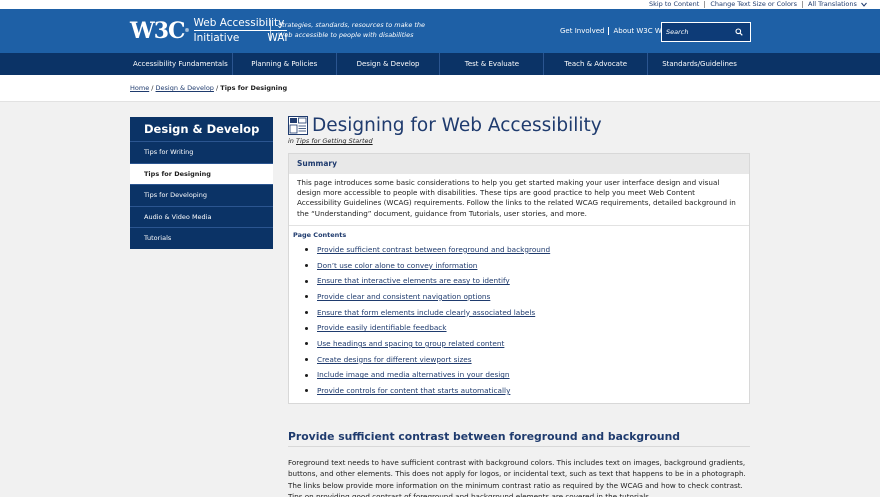 The width and height of the screenshot is (880, 497). Describe the element at coordinates (334, 141) in the screenshot. I see `tips-getting-started-link: Tips for Getting Started` at that location.